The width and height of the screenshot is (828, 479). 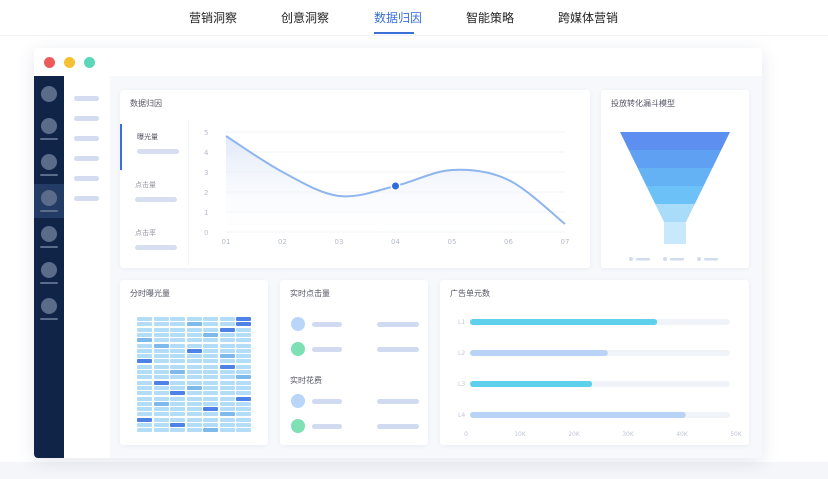 I want to click on nav-active-underline, so click(x=394, y=33).